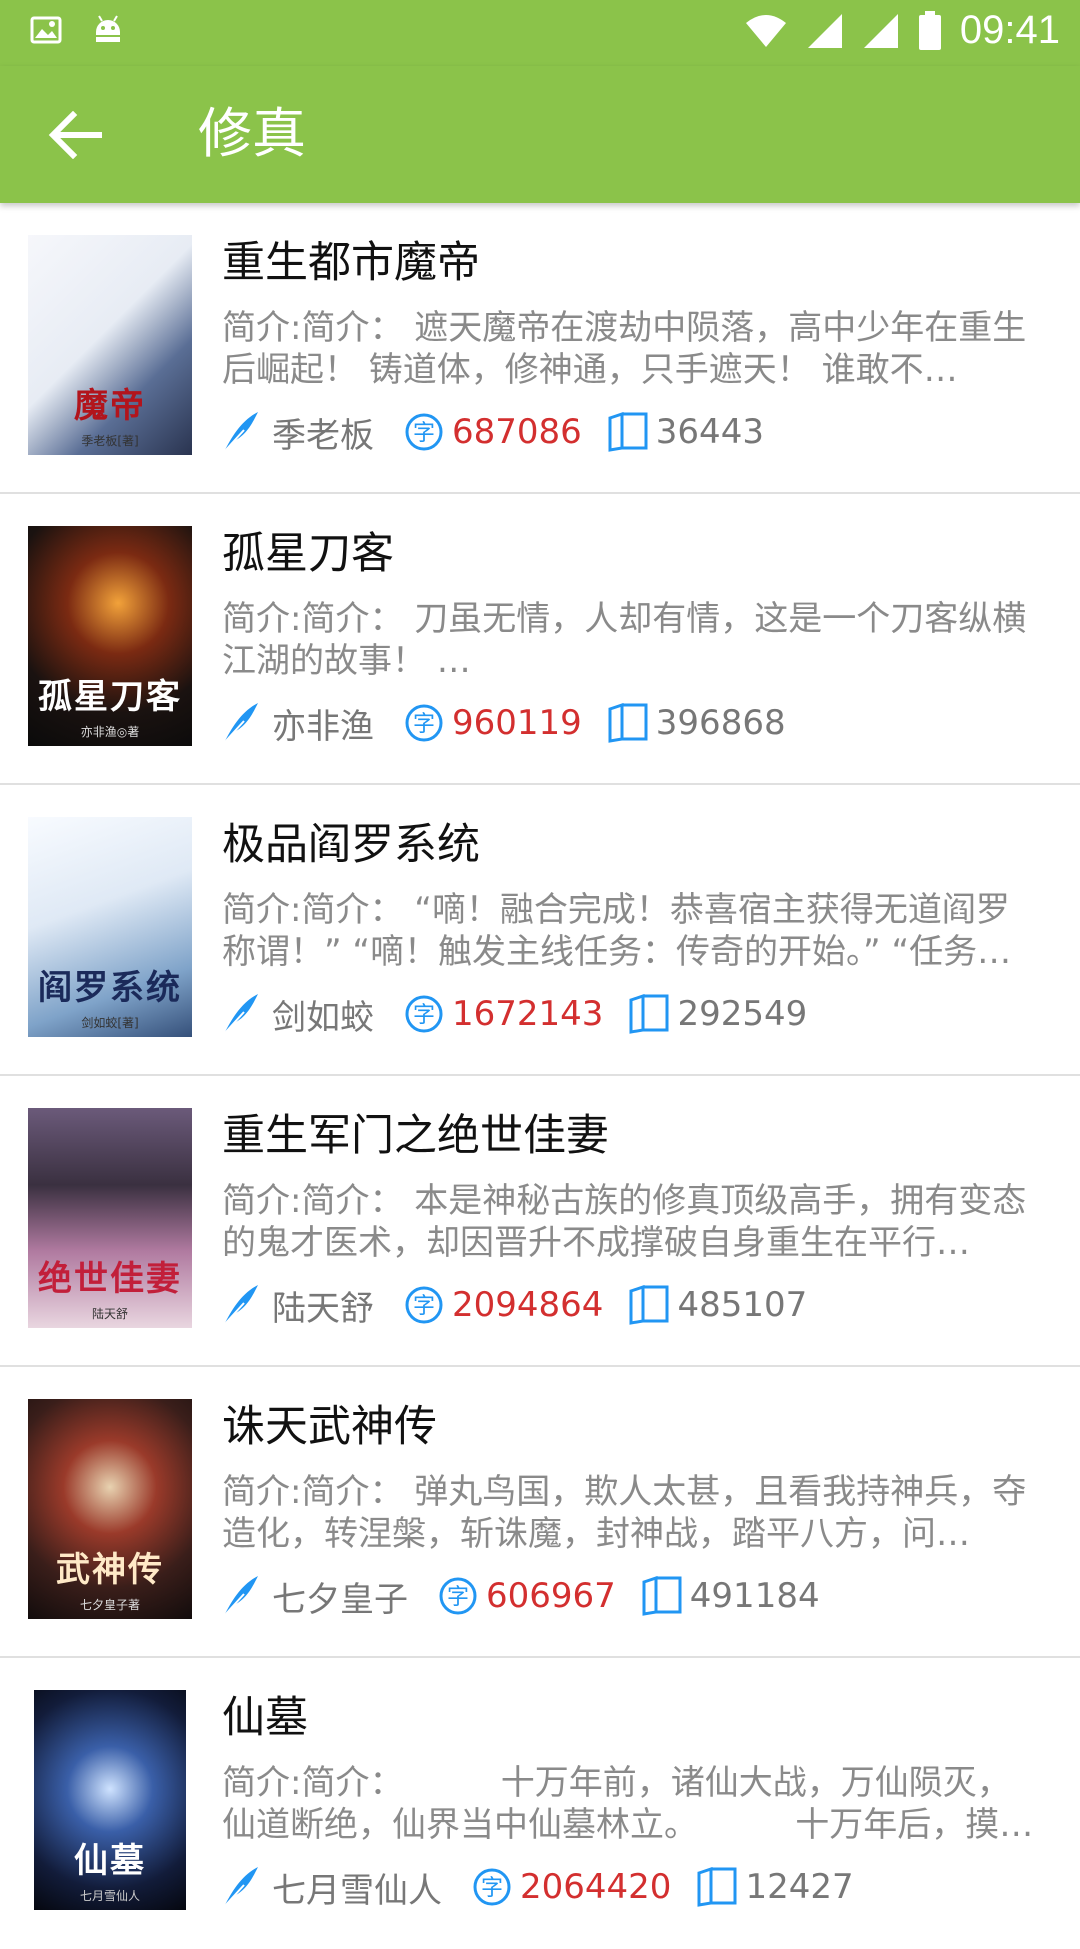  Describe the element at coordinates (323, 1017) in the screenshot. I see `book-author: 剑如蛟` at that location.